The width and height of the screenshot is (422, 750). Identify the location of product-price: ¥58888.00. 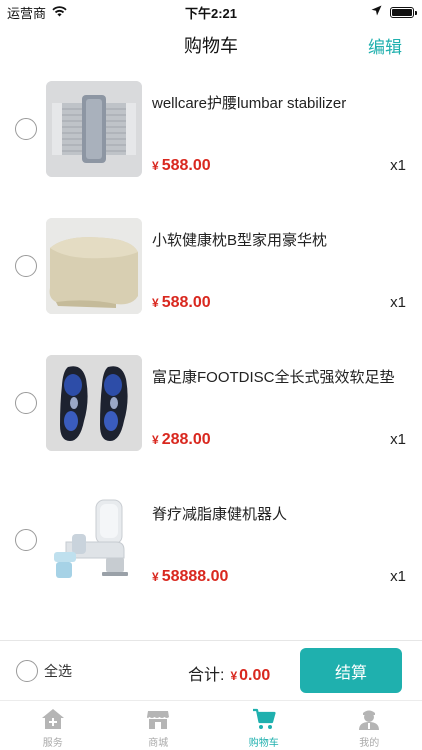
(190, 577).